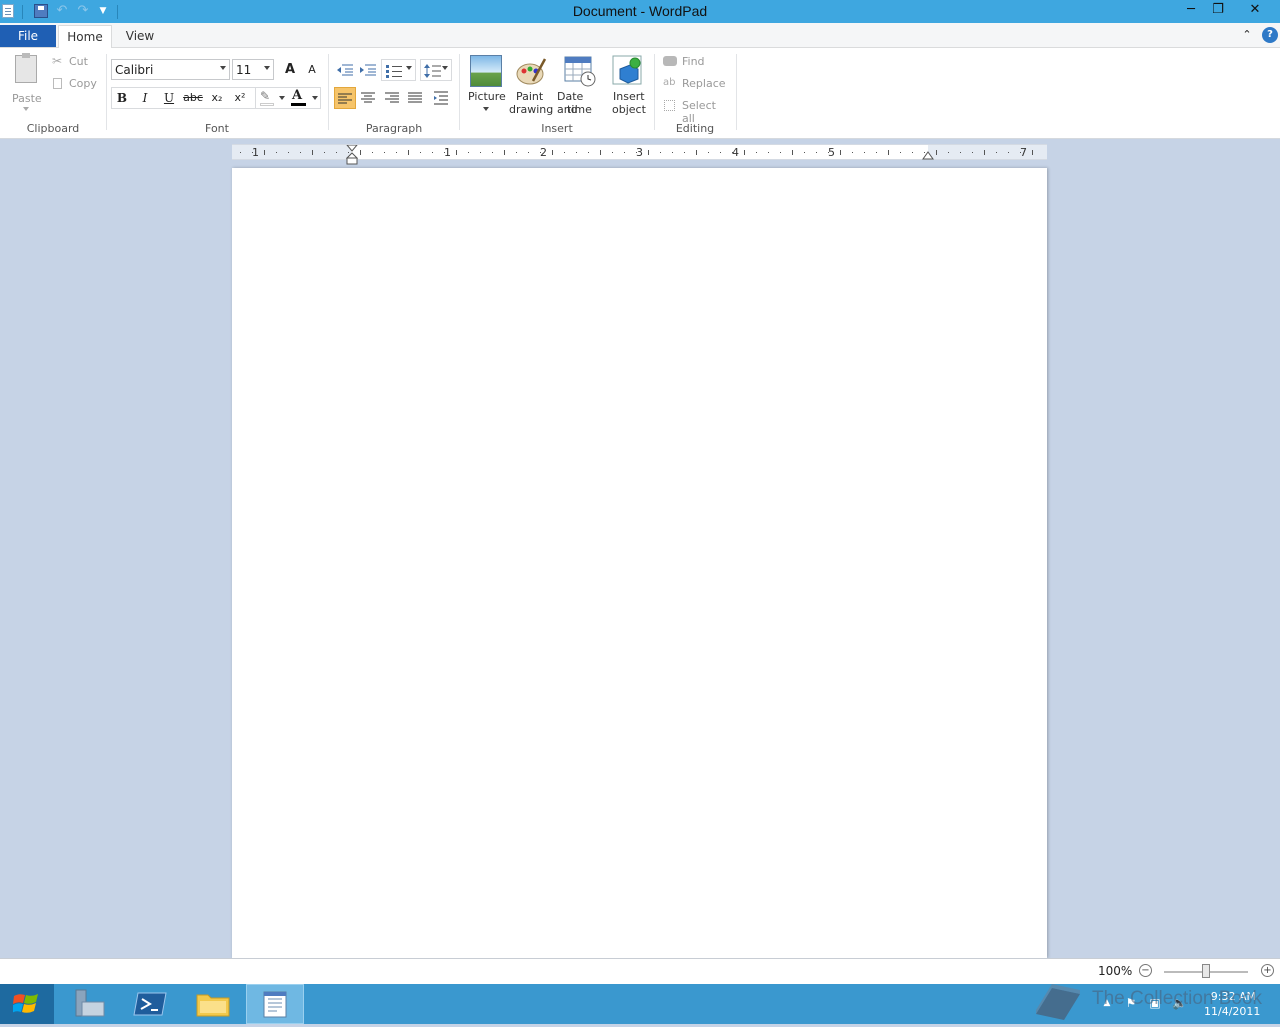 The width and height of the screenshot is (1280, 1027). I want to click on copy-label: Copy, so click(83, 83).